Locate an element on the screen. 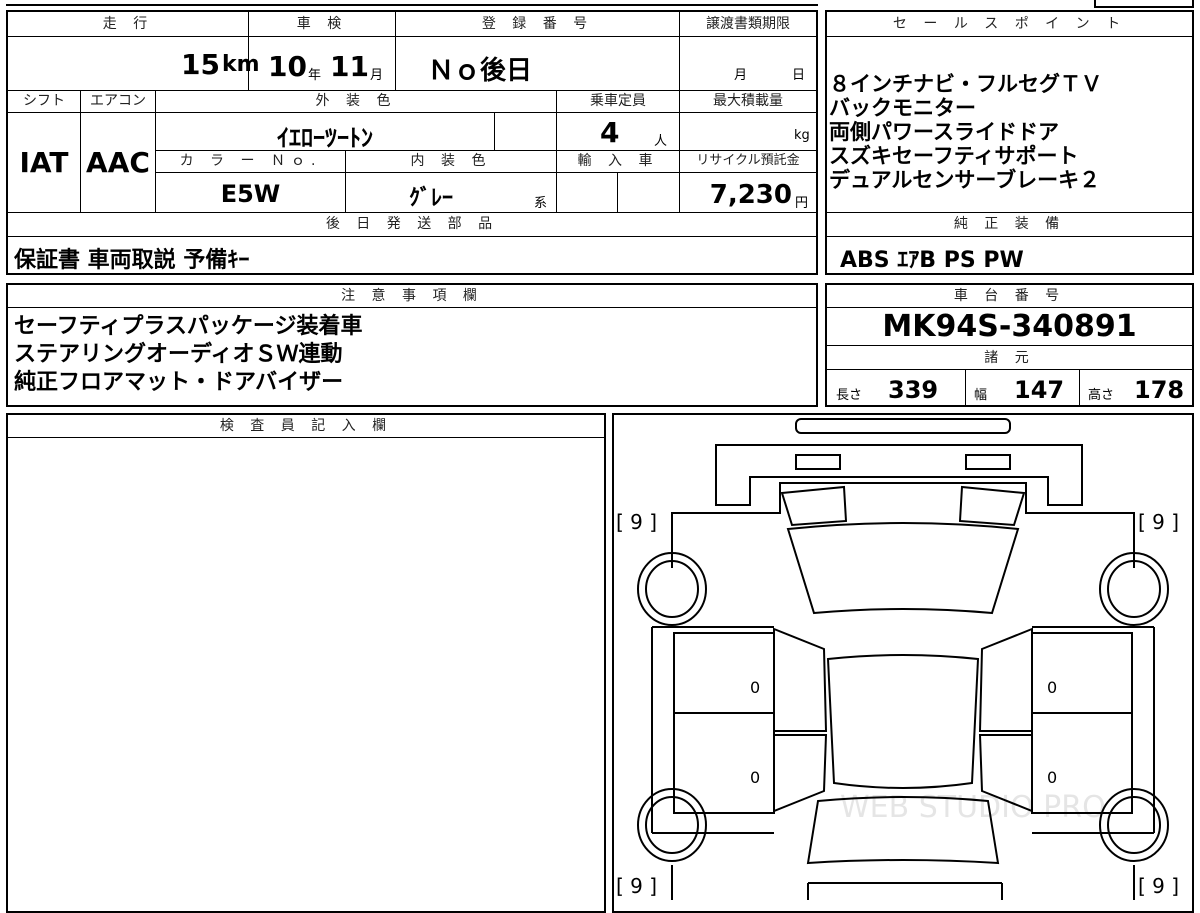 This screenshot has height=913, width=1200. sales-point-line: 両側パワースライドドア is located at coordinates (944, 132).